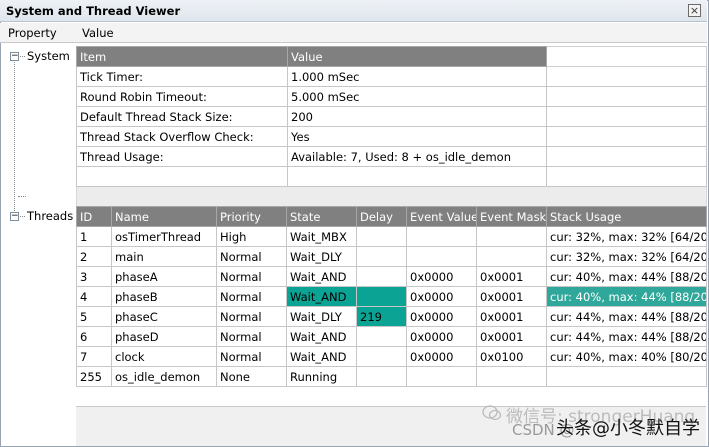 This screenshot has height=447, width=709. What do you see at coordinates (251, 216) in the screenshot?
I see `priority-column-header: Priority` at bounding box center [251, 216].